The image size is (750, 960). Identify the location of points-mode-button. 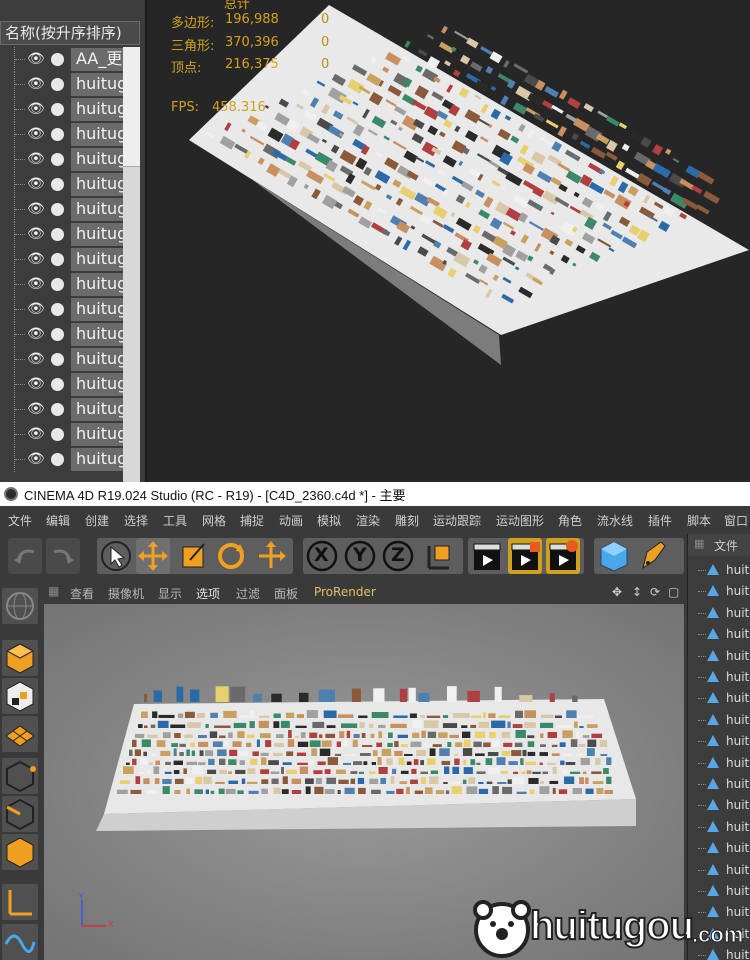
(20, 776).